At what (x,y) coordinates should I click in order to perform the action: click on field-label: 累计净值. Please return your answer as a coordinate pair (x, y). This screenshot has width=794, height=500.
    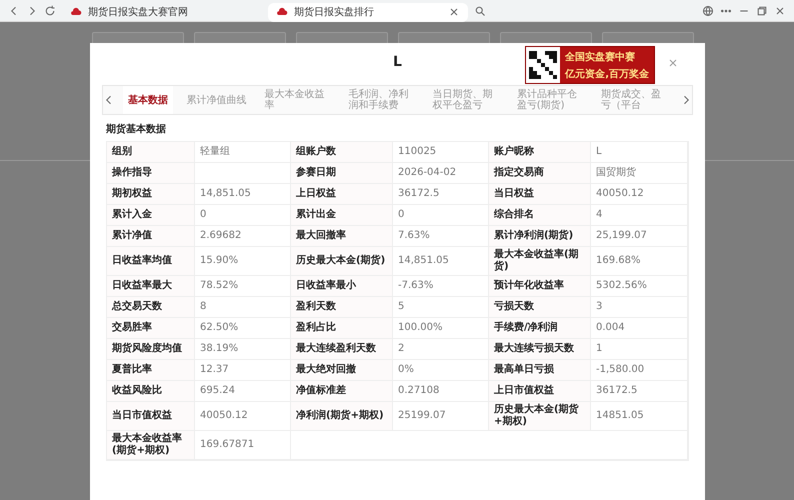
    Looking at the image, I should click on (151, 236).